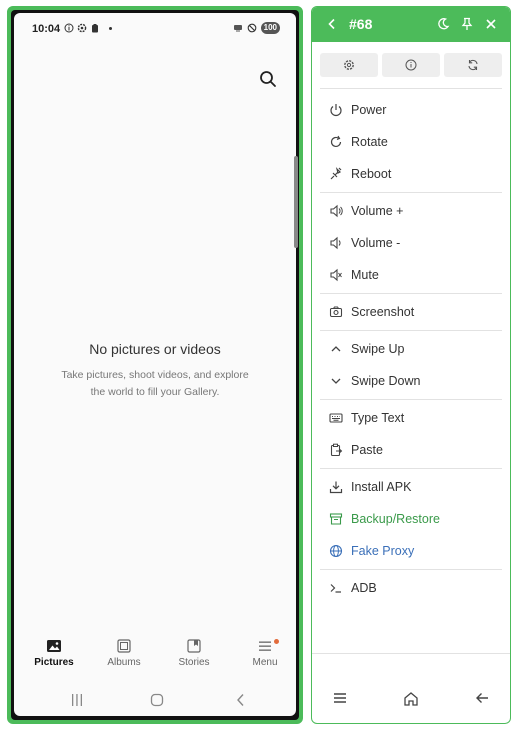  I want to click on power-icon, so click(336, 110).